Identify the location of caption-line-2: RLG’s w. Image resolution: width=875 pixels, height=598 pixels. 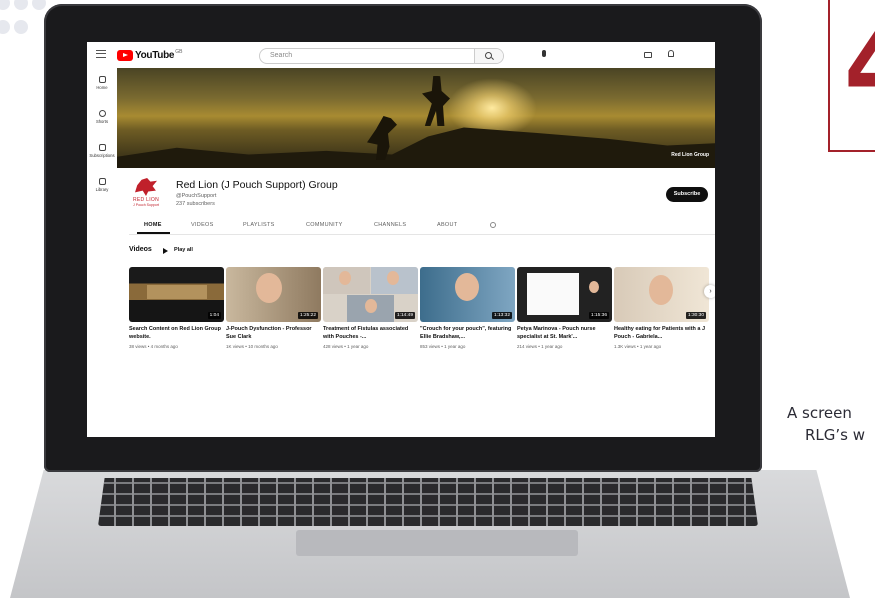
(835, 435).